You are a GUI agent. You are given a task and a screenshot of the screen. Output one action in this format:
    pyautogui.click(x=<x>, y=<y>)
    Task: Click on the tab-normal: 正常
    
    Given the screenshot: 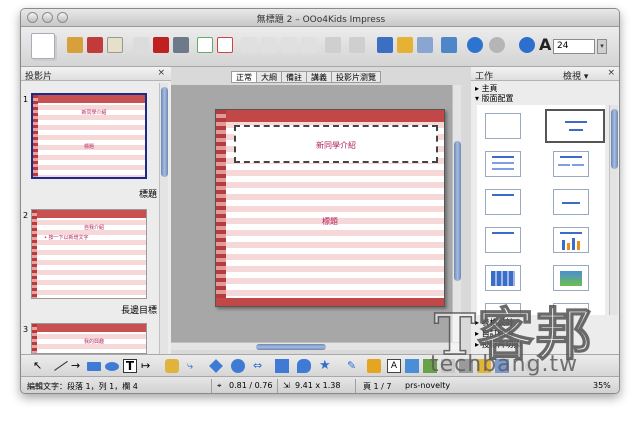 What is the action you would take?
    pyautogui.click(x=244, y=77)
    